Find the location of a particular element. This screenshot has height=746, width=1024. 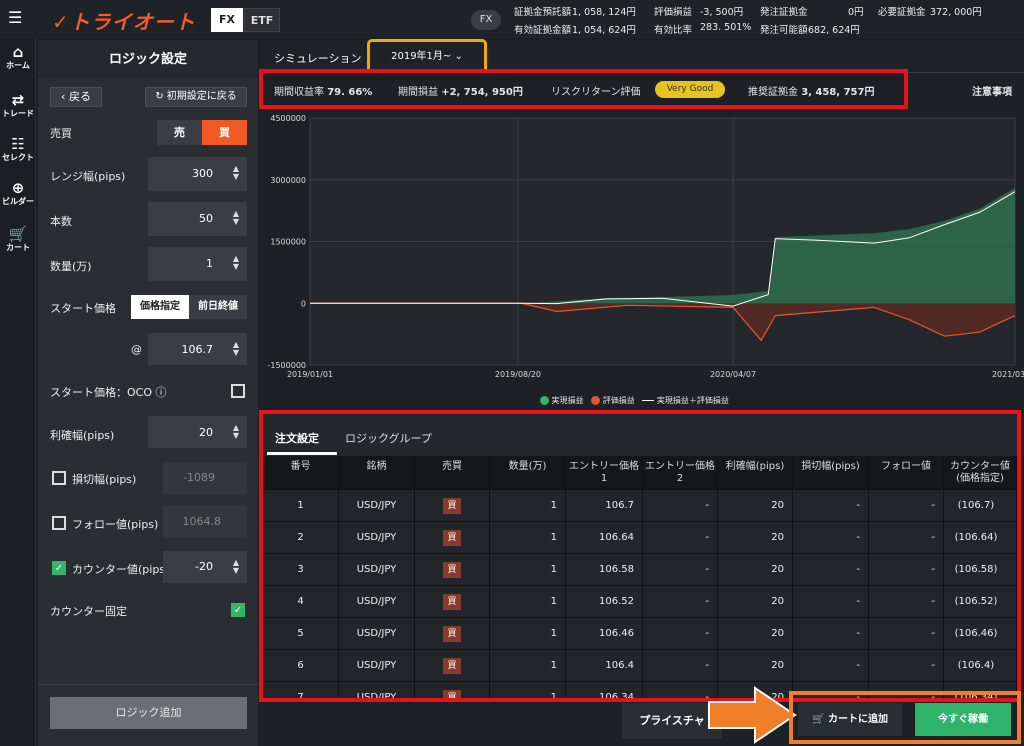

y-tick-label: 4500000 is located at coordinates (288, 118).